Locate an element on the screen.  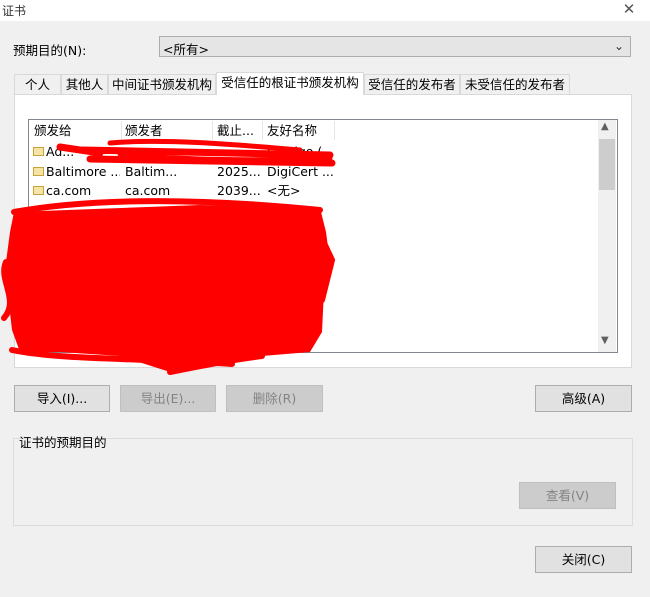
chevron-down-icon: ▼ is located at coordinates (605, 340).